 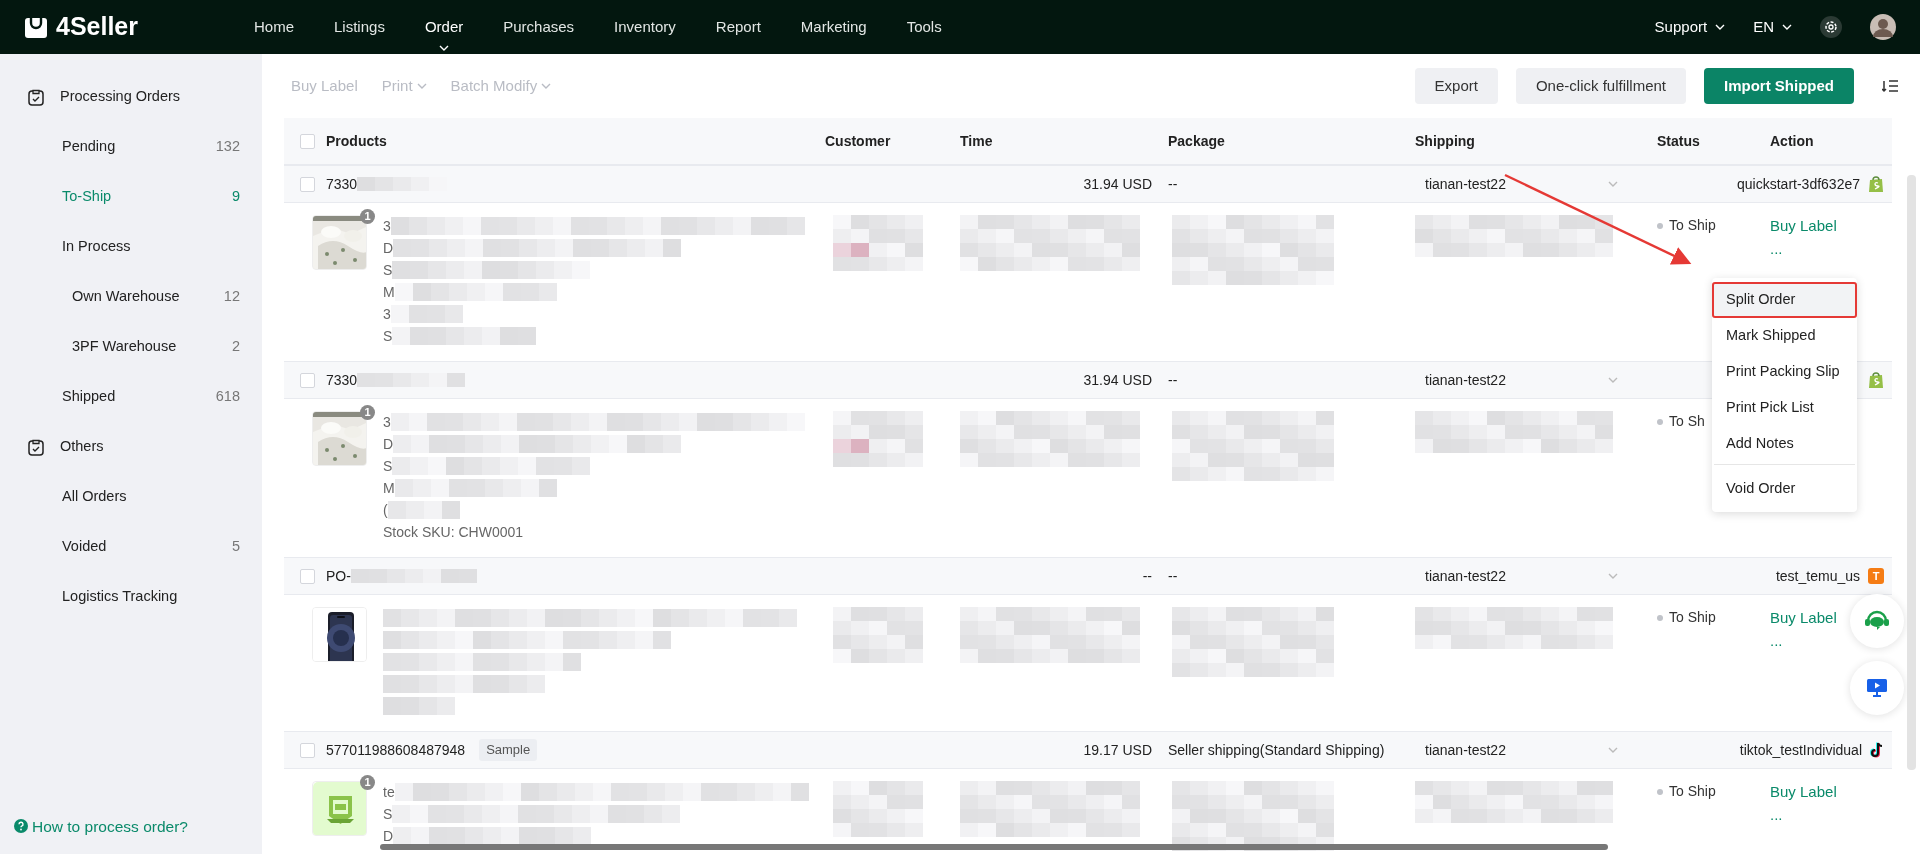 What do you see at coordinates (1883, 27) in the screenshot?
I see `avatar` at bounding box center [1883, 27].